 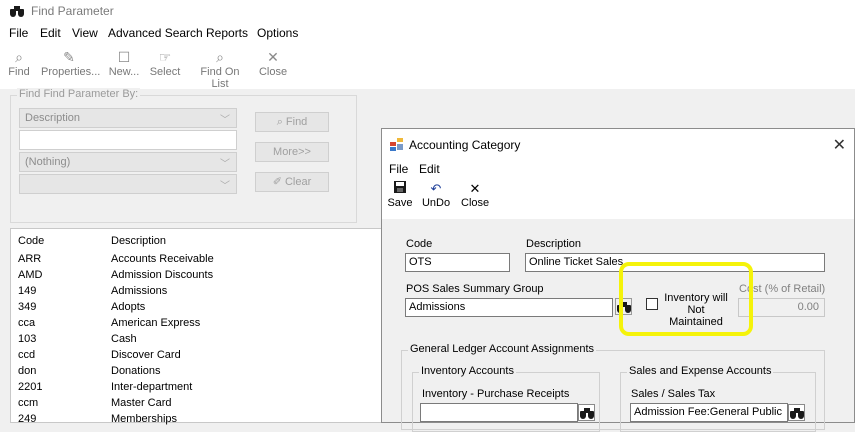 What do you see at coordinates (196, 388) in the screenshot?
I see `table-row: 2201 Inter-department` at bounding box center [196, 388].